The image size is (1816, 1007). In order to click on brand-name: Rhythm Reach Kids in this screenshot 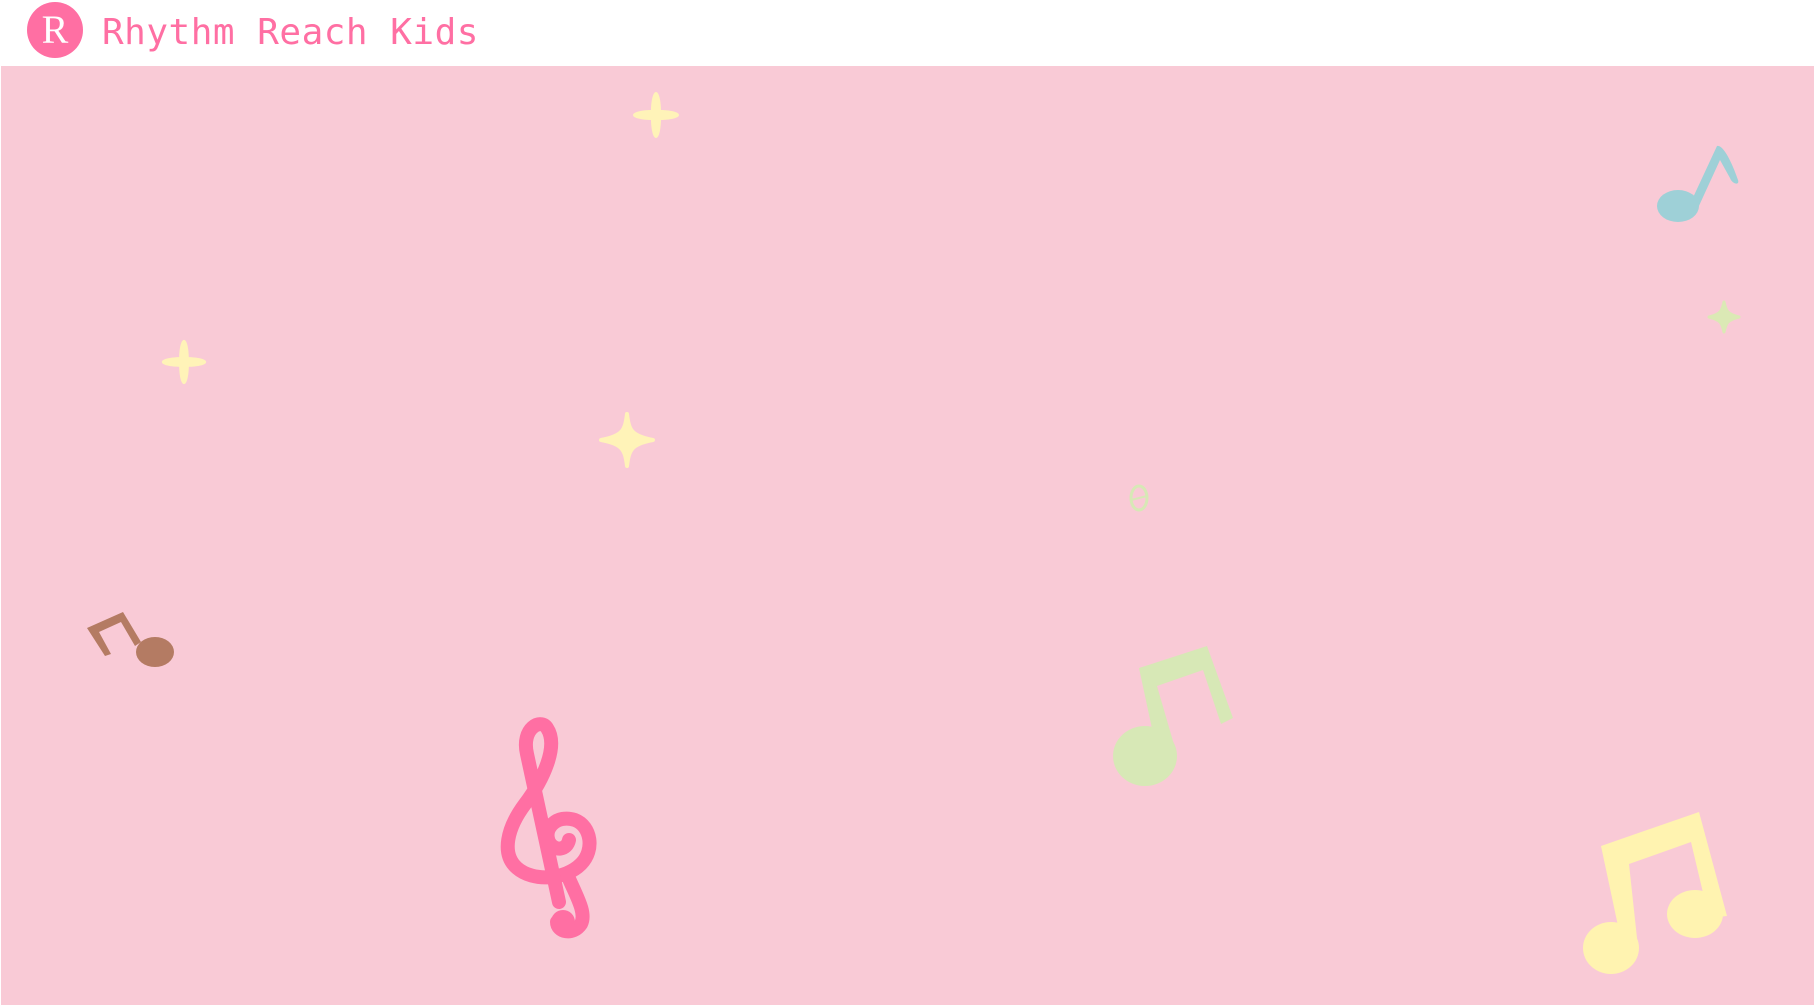, I will do `click(290, 32)`.